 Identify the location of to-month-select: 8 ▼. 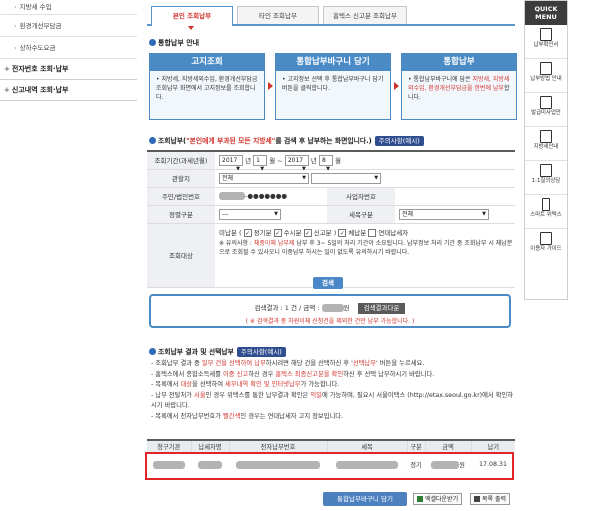
(325, 163).